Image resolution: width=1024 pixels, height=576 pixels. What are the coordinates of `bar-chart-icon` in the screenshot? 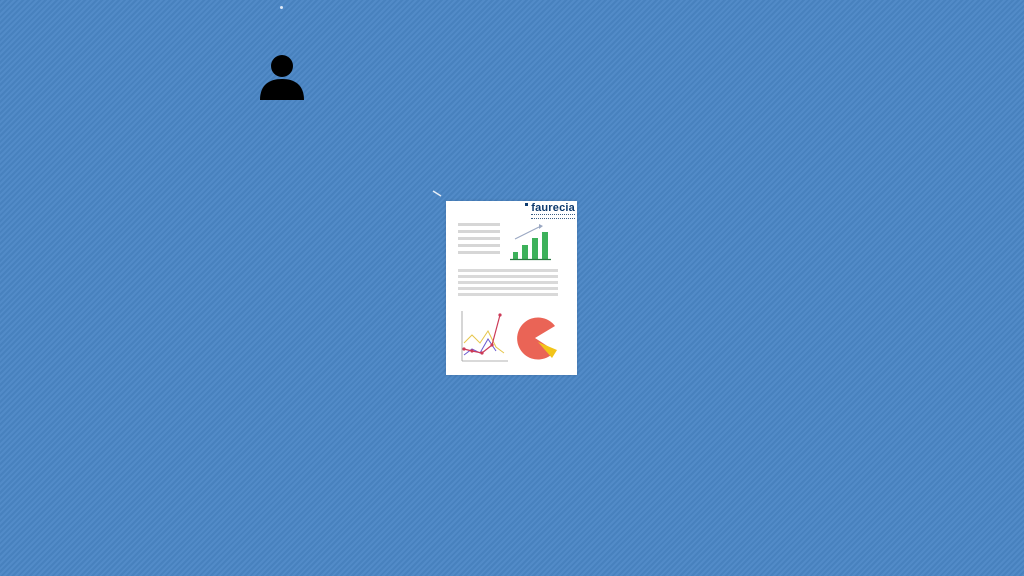 It's located at (530, 242).